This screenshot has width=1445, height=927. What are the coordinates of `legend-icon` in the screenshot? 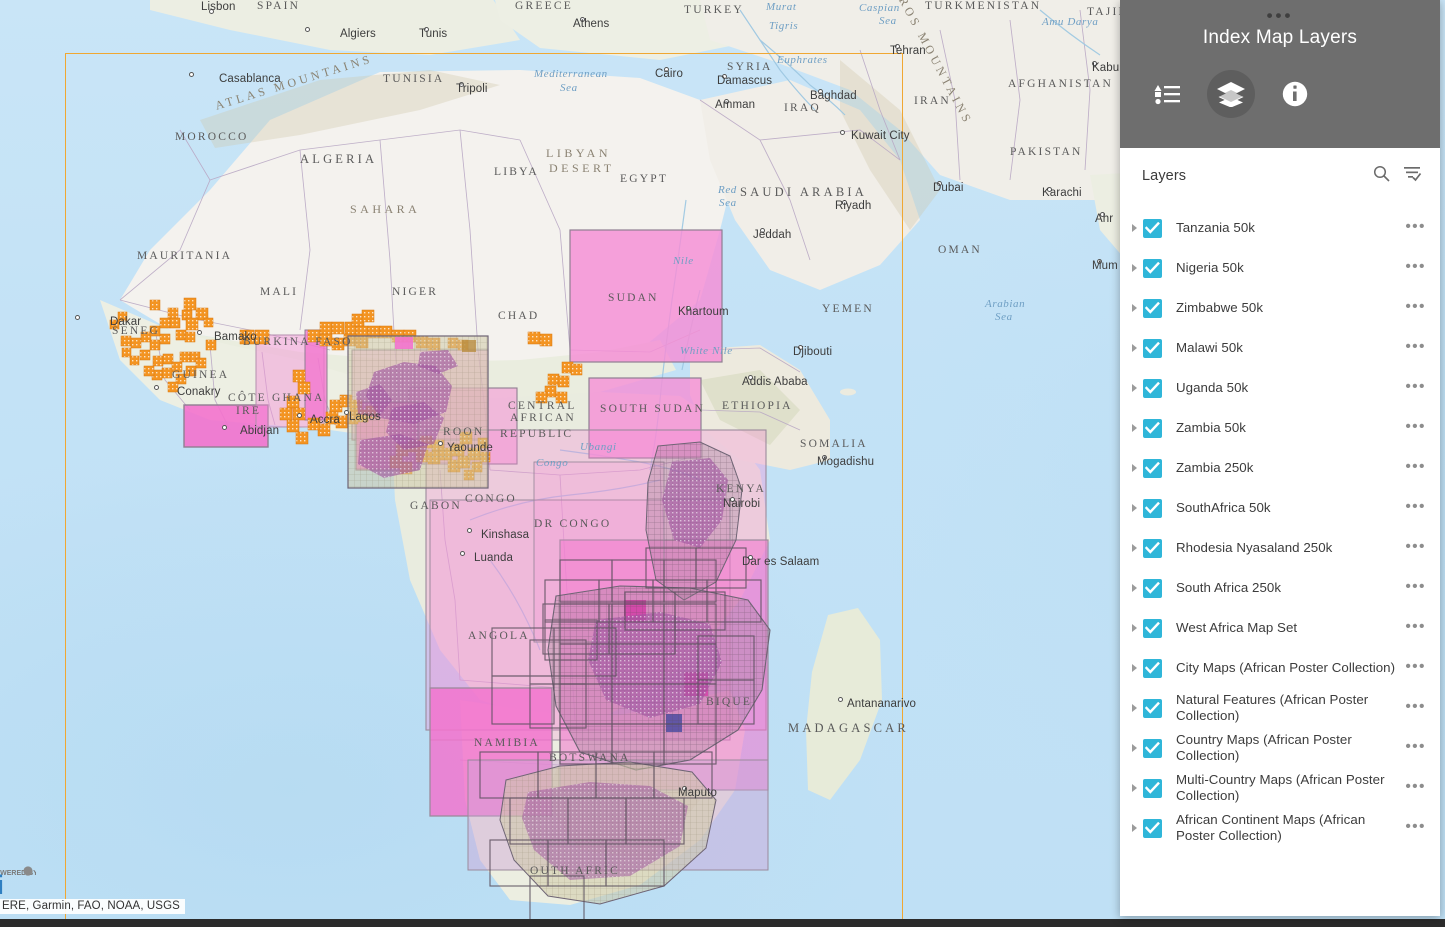 It's located at (1167, 94).